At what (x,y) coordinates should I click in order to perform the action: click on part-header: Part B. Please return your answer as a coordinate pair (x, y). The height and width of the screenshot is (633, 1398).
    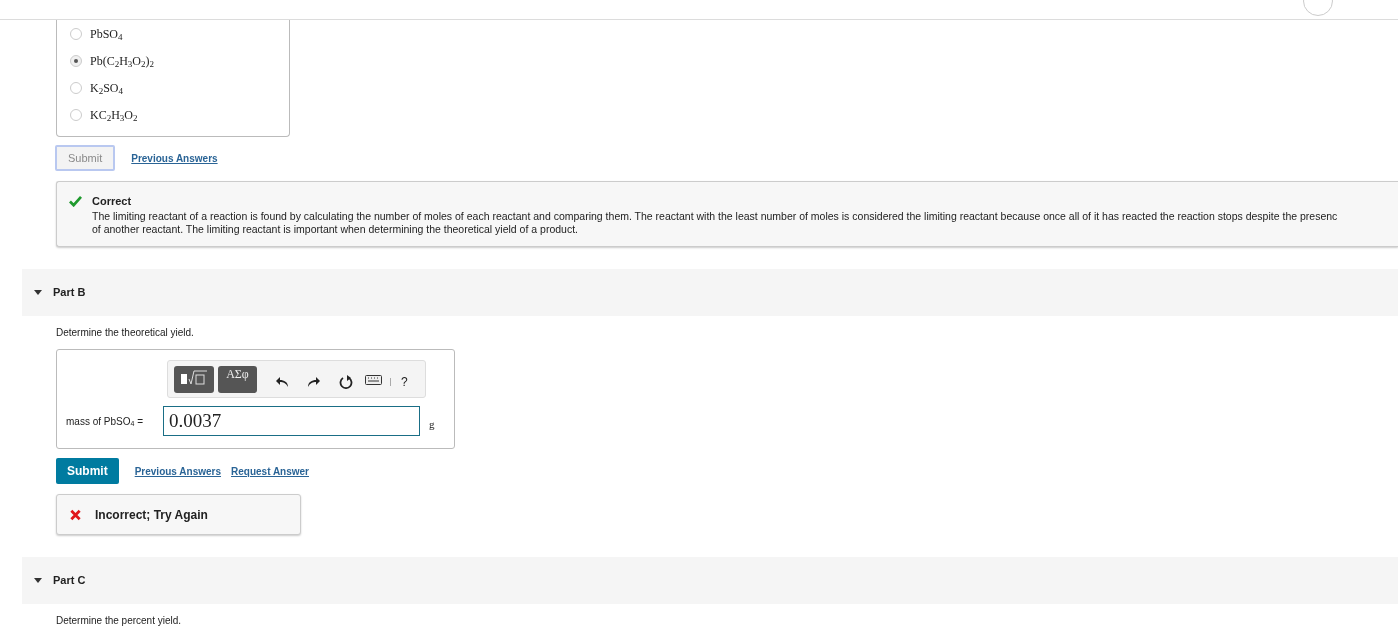
    Looking at the image, I should click on (710, 292).